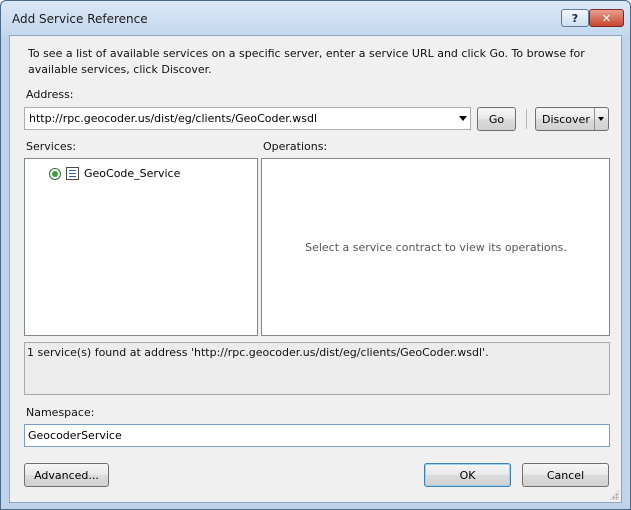  What do you see at coordinates (72, 173) in the screenshot?
I see `service-icon` at bounding box center [72, 173].